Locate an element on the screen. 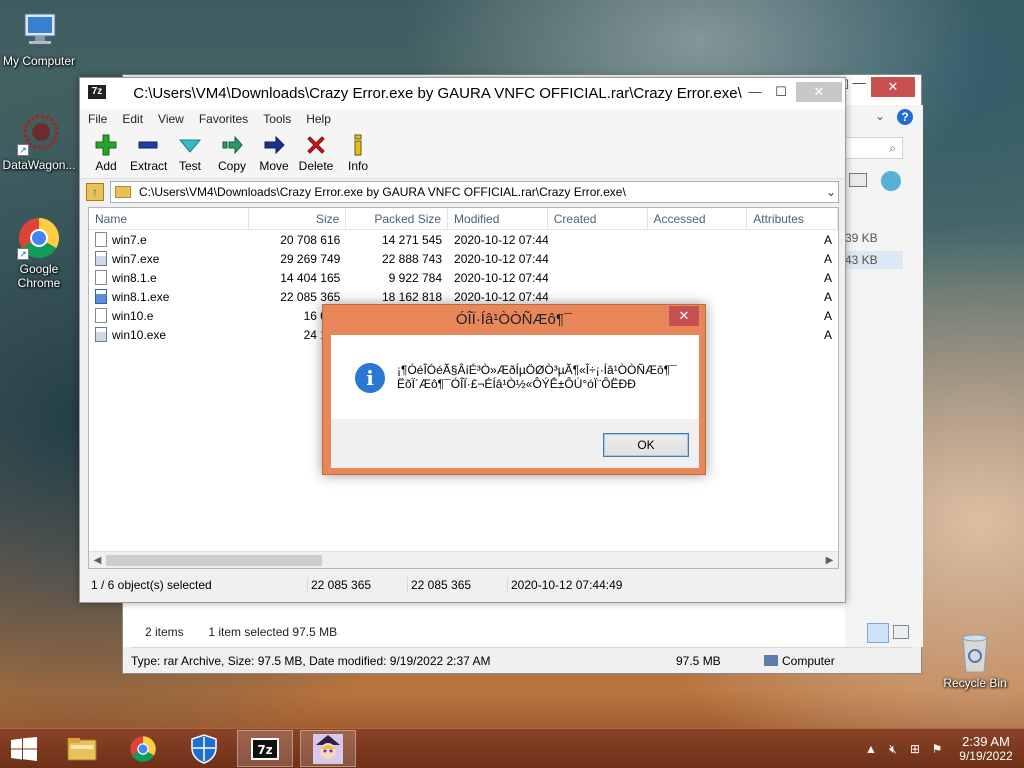 This screenshot has width=1024, height=768. menu-help: Help is located at coordinates (318, 119).